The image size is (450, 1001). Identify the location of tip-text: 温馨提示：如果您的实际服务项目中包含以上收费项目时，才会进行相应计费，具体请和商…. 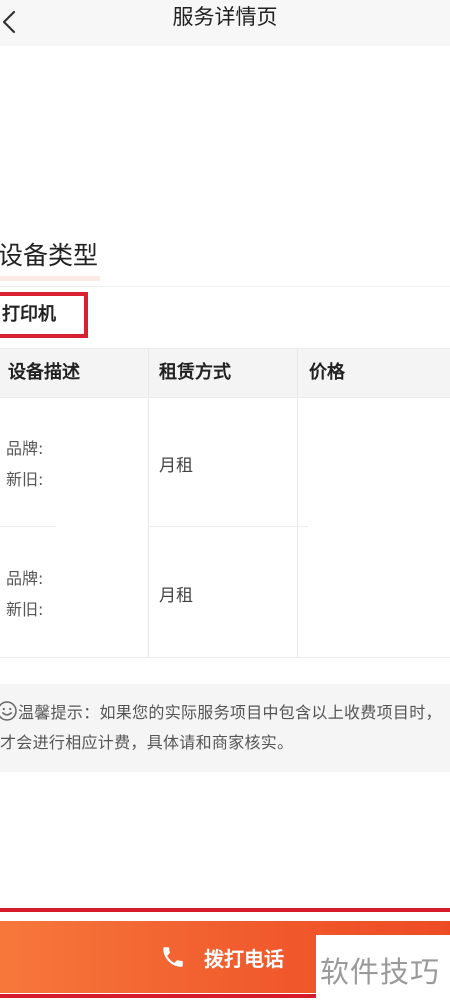
(221, 727).